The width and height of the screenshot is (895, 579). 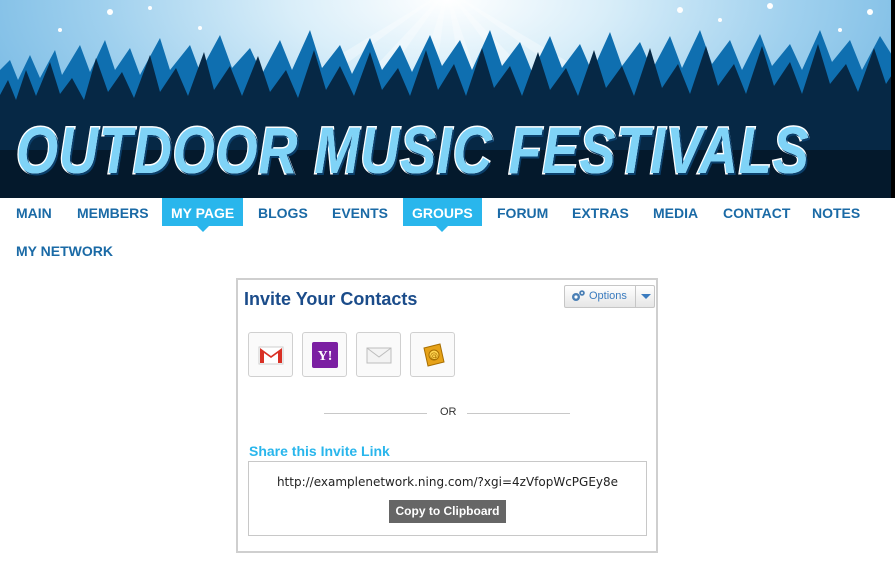 I want to click on chevron-down-icon, so click(x=646, y=296).